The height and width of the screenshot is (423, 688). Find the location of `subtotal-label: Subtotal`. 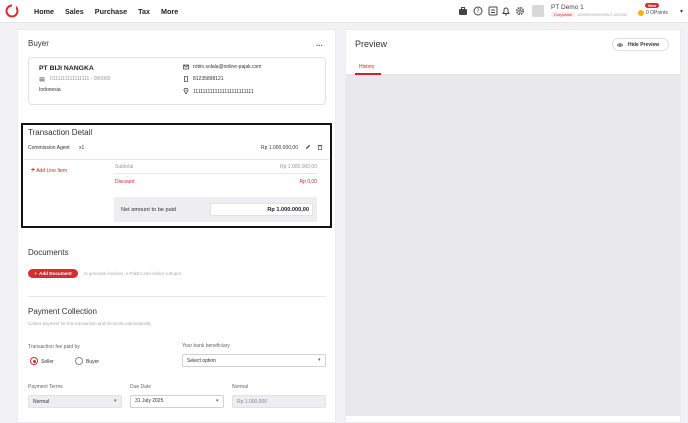

subtotal-label: Subtotal is located at coordinates (124, 167).